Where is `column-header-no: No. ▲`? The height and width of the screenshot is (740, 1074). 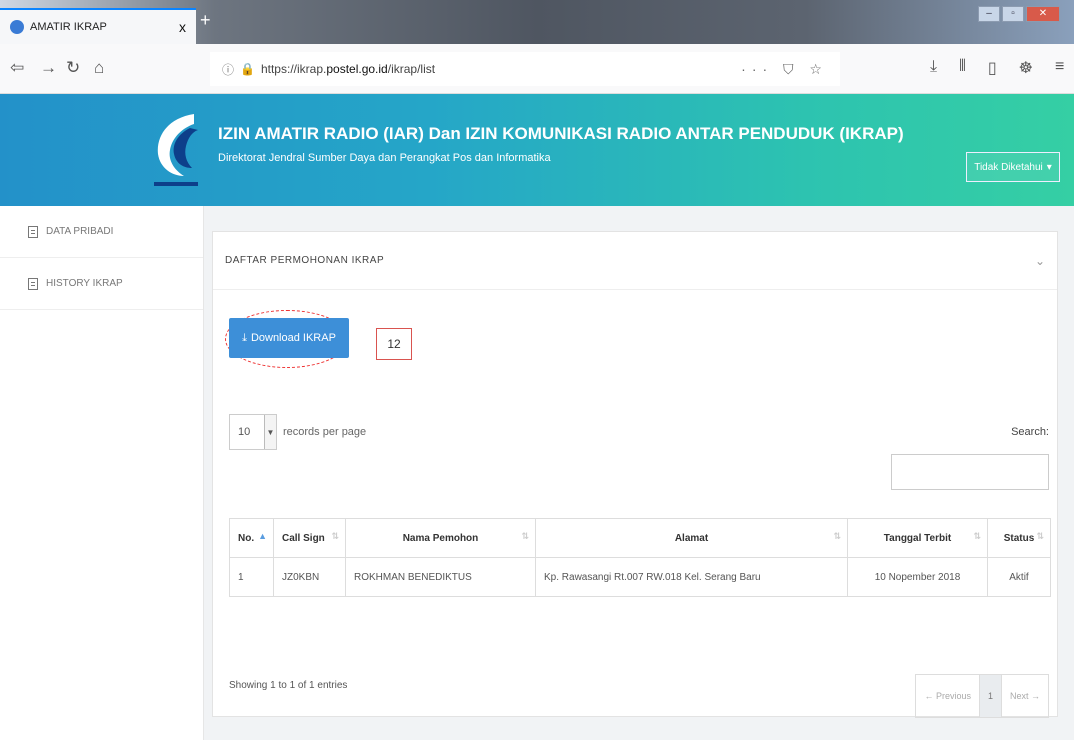 column-header-no: No. ▲ is located at coordinates (251, 538).